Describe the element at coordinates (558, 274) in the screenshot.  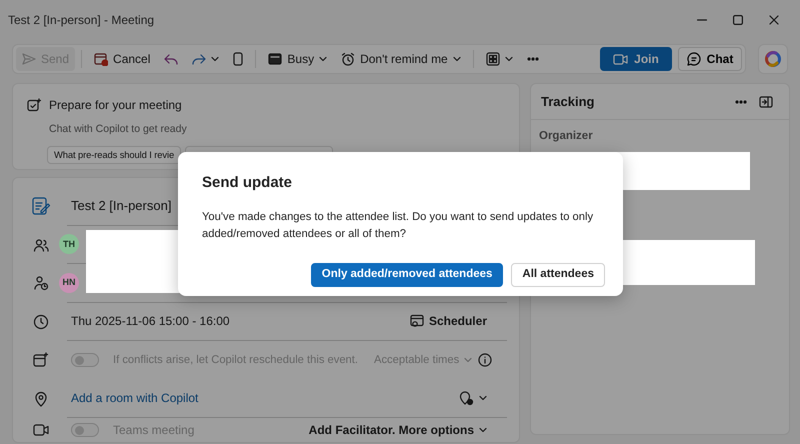
I see `secondary-button: All attendees` at that location.